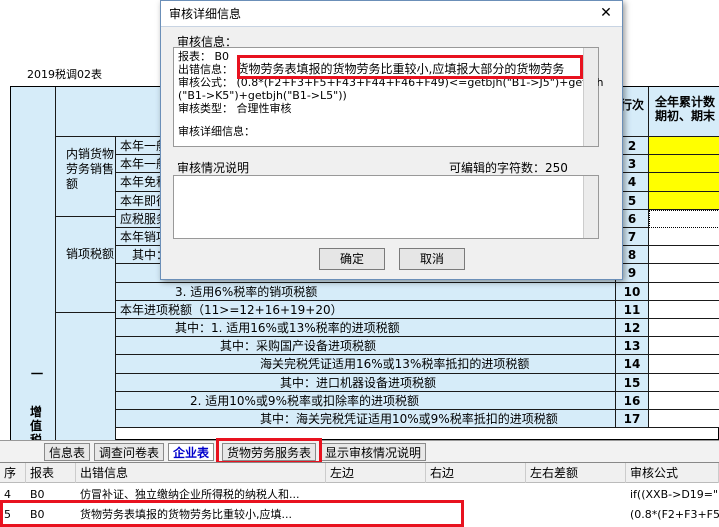 This screenshot has height=527, width=719. Describe the element at coordinates (590, 207) in the screenshot. I see `explain-scrollbar` at that location.